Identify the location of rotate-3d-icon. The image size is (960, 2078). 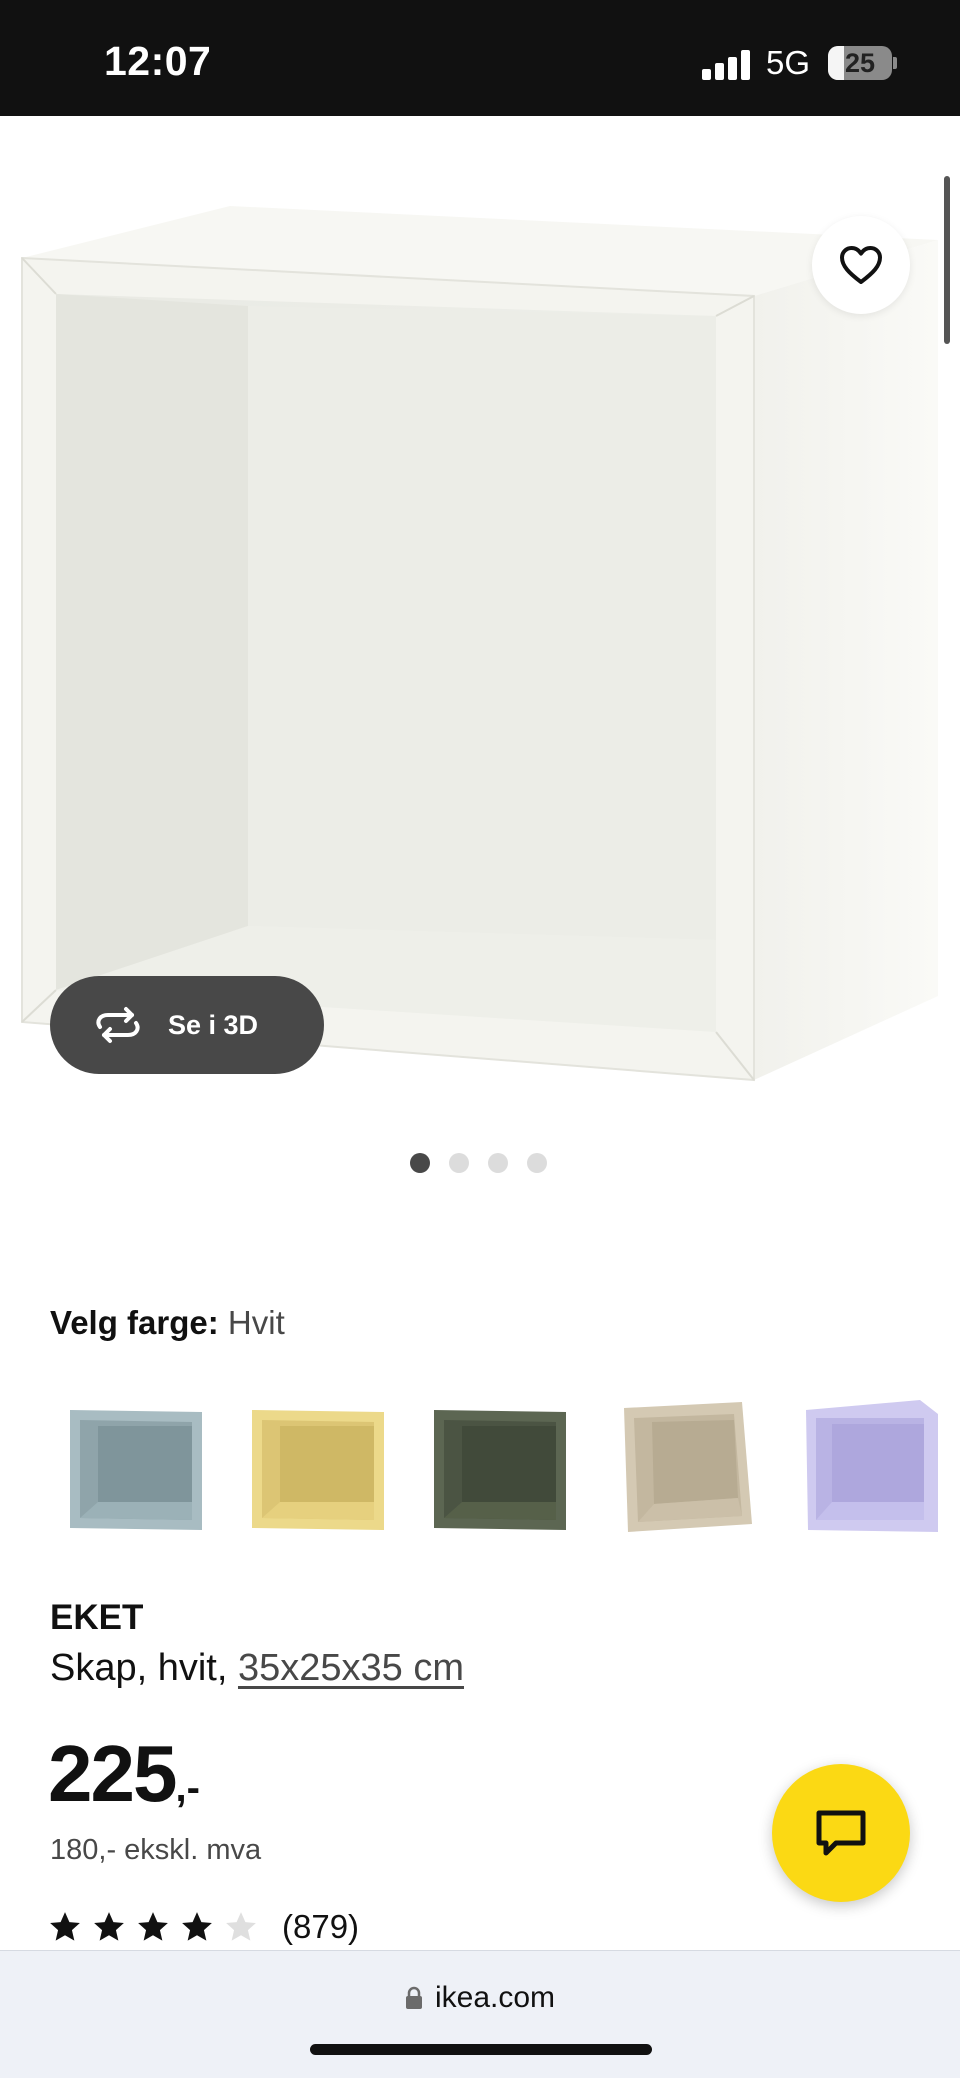
(118, 1025).